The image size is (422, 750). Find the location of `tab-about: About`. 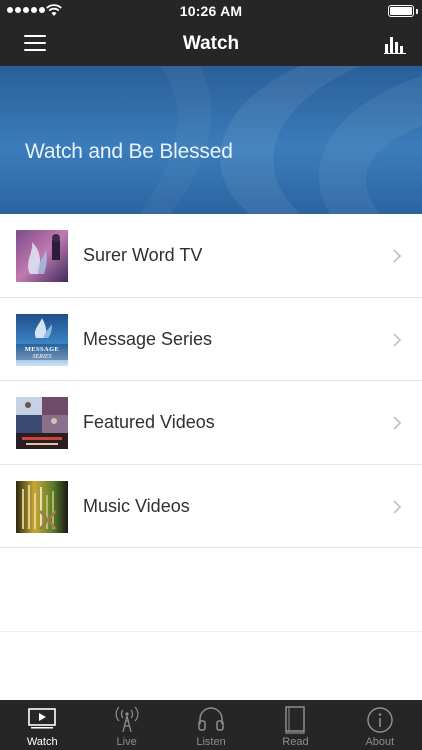

tab-about: About is located at coordinates (380, 725).